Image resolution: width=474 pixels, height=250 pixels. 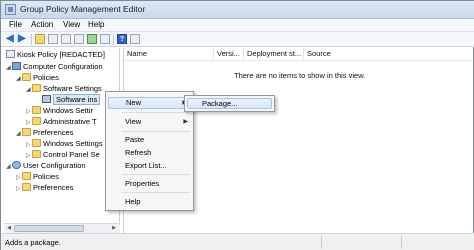 I want to click on forward-arrow-icon: ▶, so click(x=23, y=39).